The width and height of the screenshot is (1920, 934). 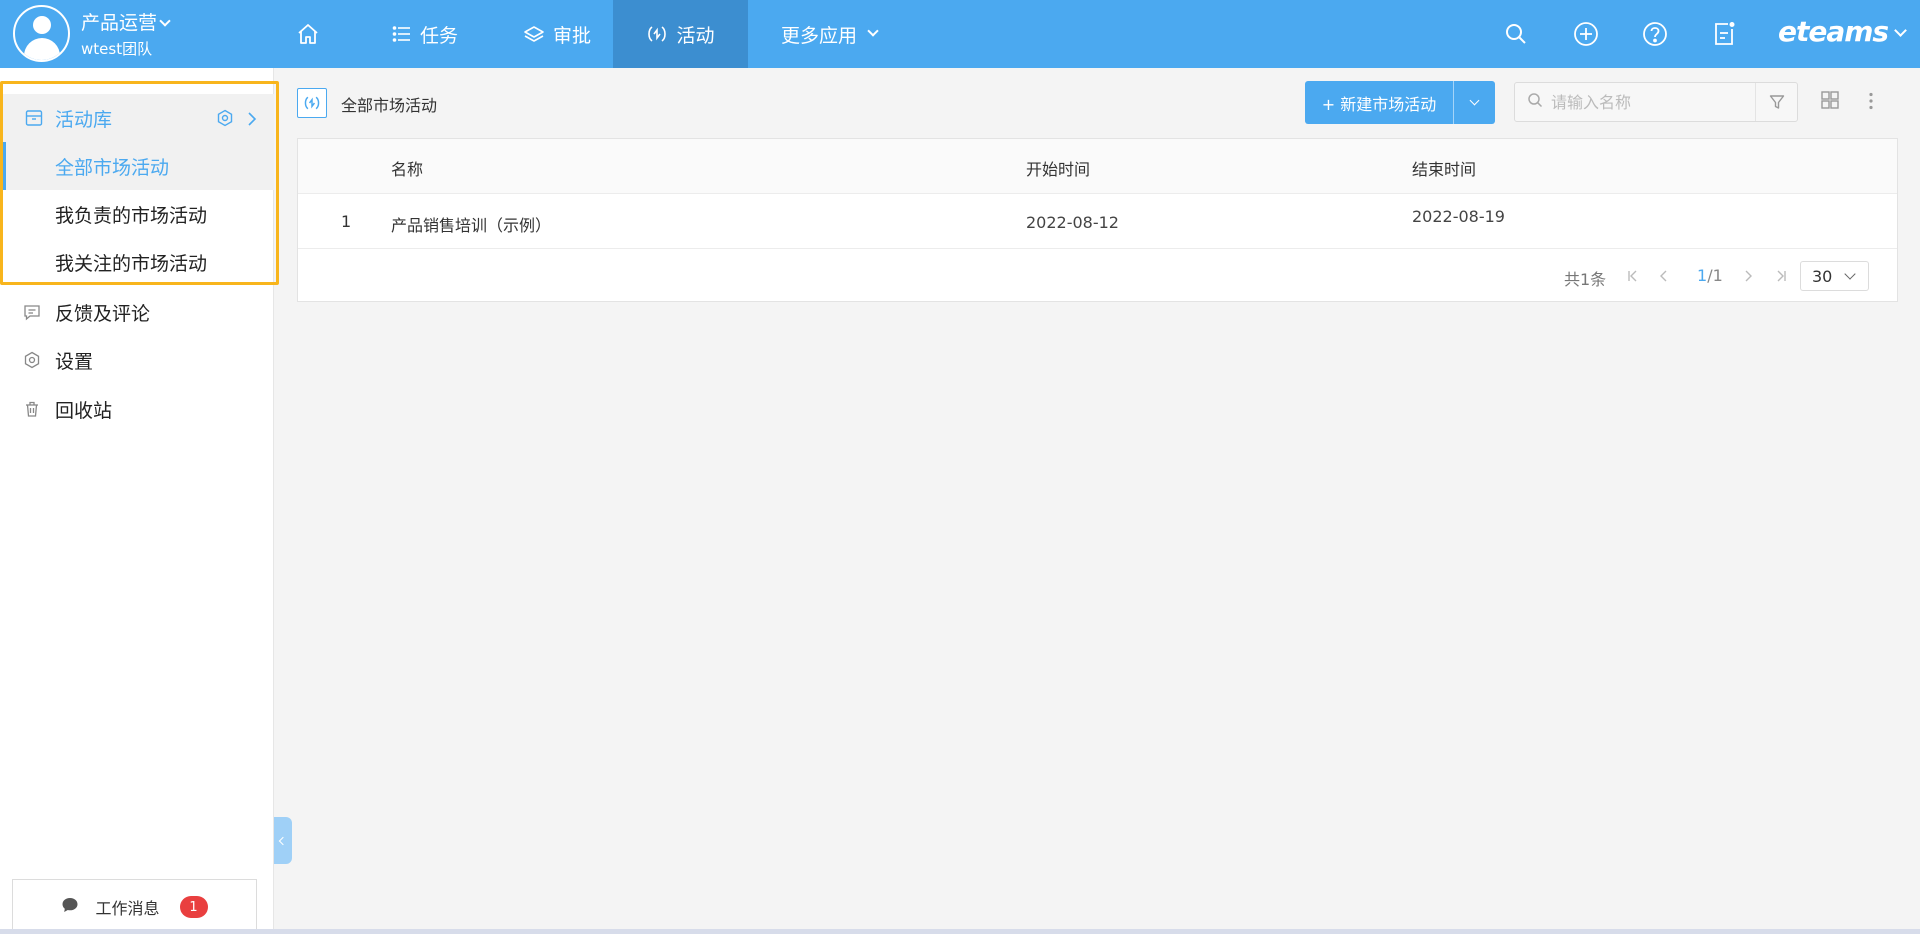 What do you see at coordinates (960, 34) in the screenshot?
I see `top-navigation-bar: 产品运营 wtest团队 任务 审批 活动 更多应用 eteams` at bounding box center [960, 34].